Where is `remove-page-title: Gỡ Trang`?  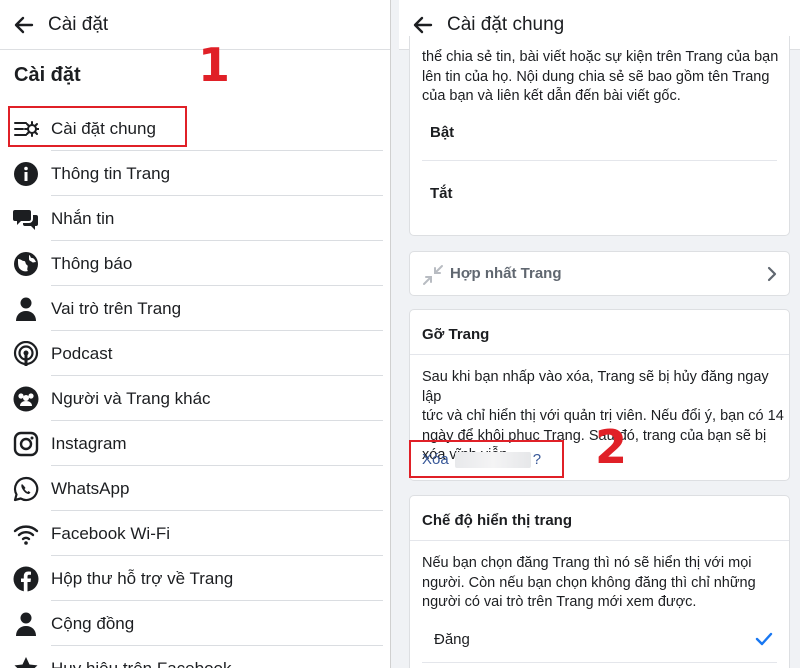 remove-page-title: Gỡ Trang is located at coordinates (456, 334).